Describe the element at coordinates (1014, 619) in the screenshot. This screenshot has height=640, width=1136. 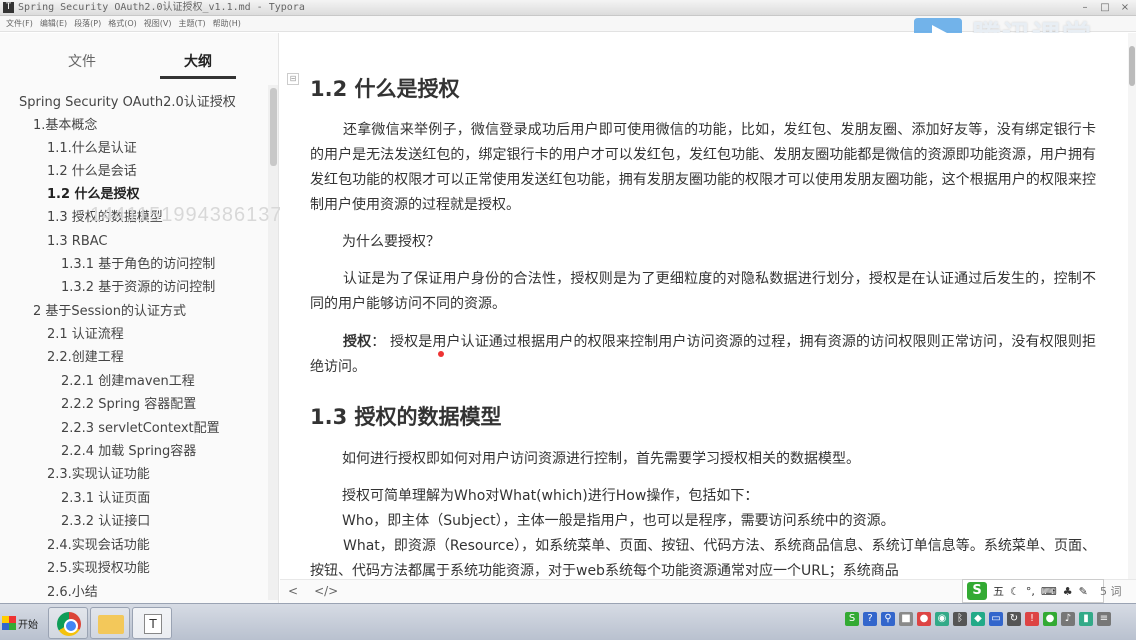
I see `sync-icon: ↻` at that location.